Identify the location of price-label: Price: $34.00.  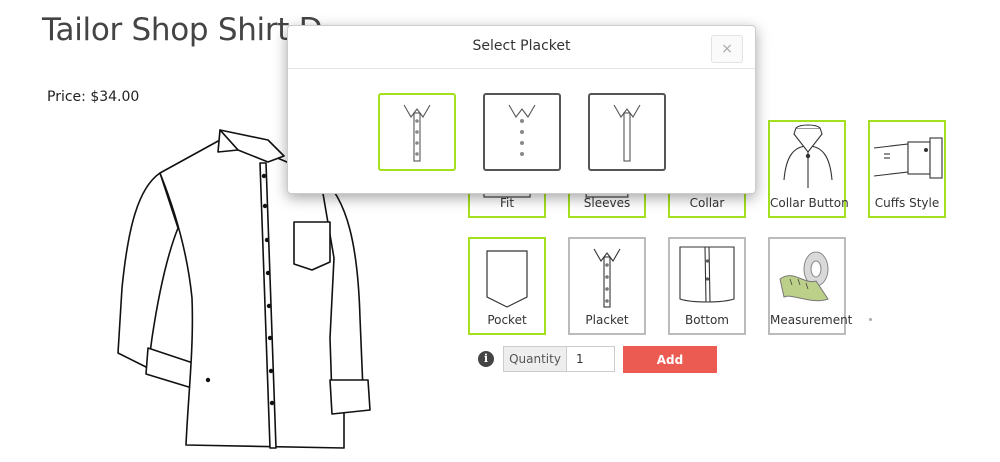
(93, 97).